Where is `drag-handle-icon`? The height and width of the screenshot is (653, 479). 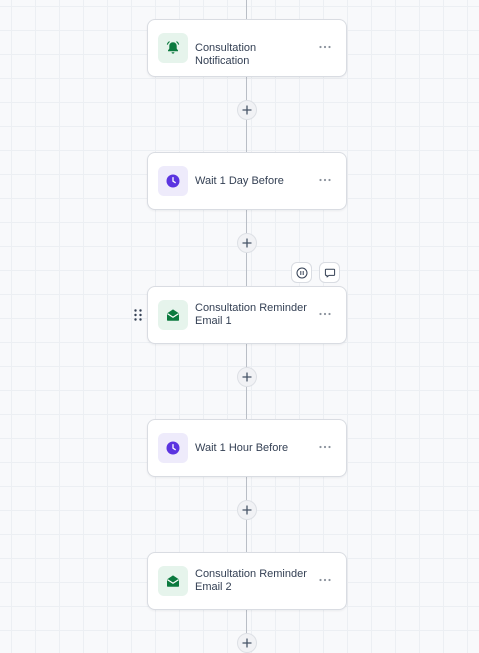 drag-handle-icon is located at coordinates (138, 315).